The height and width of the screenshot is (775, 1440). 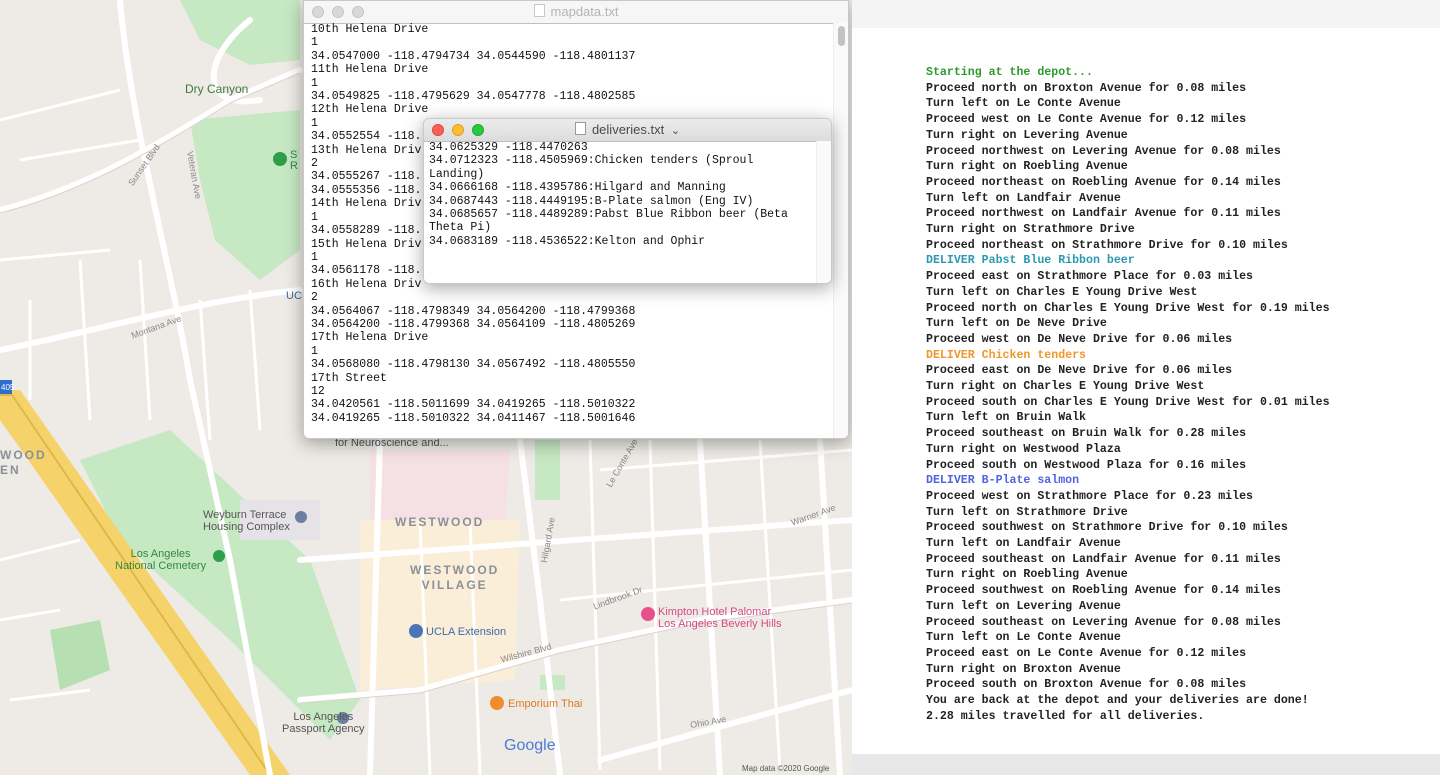 I want to click on output-line: Turn left on Le Conte Avenue, so click(x=1023, y=104).